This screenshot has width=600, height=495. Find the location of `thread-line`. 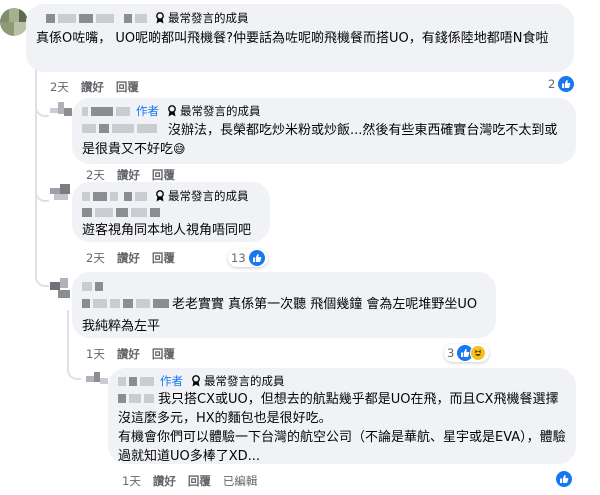

thread-line is located at coordinates (36, 159).